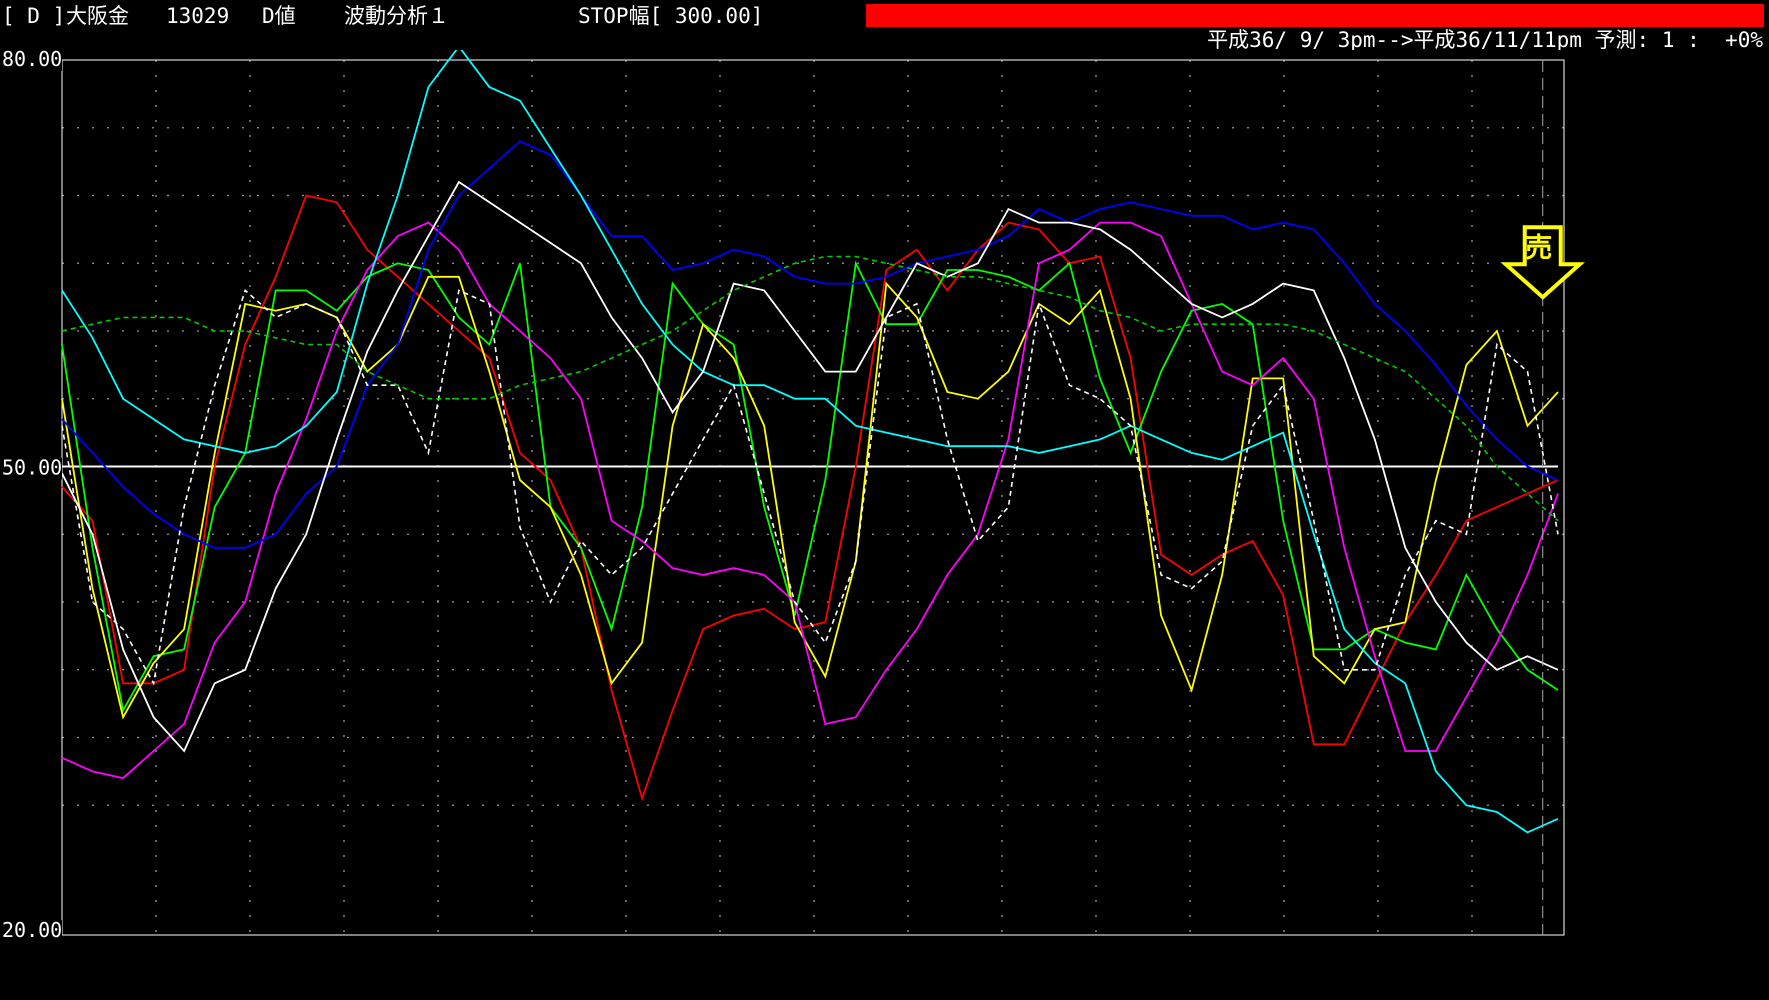 This screenshot has width=1769, height=1000. What do you see at coordinates (32, 60) in the screenshot?
I see `y-tick-label-80: 80.00` at bounding box center [32, 60].